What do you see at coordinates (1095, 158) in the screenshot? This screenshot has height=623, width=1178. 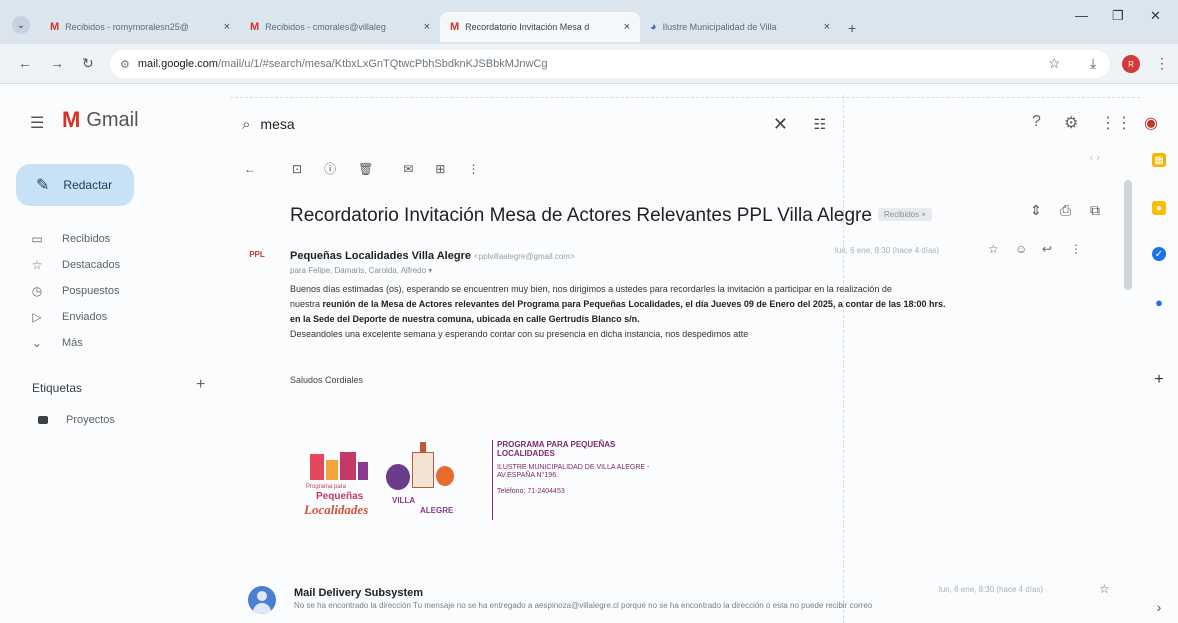 I see `pager-arrows-icon: ‹ ›` at bounding box center [1095, 158].